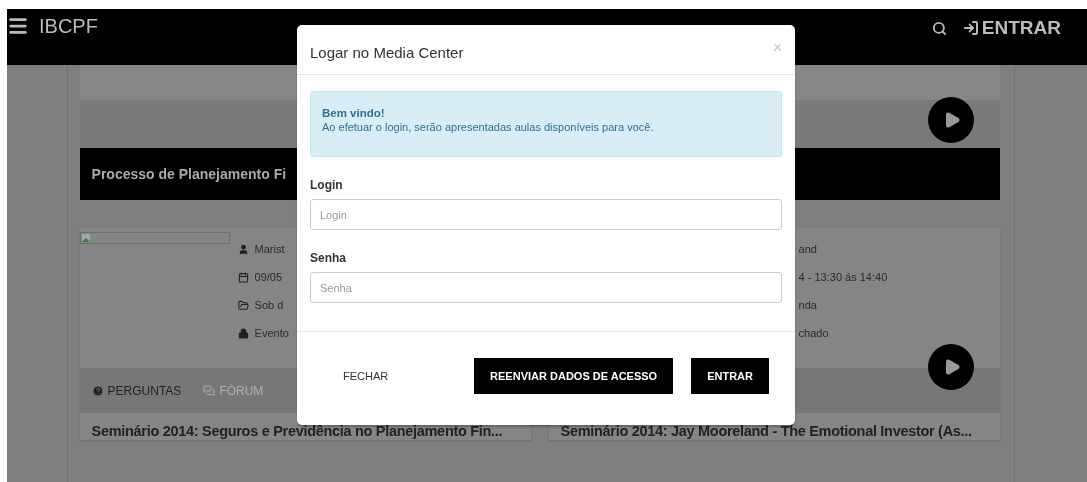 The width and height of the screenshot is (1087, 482). Describe the element at coordinates (271, 333) in the screenshot. I see `meta-text: Evento` at that location.